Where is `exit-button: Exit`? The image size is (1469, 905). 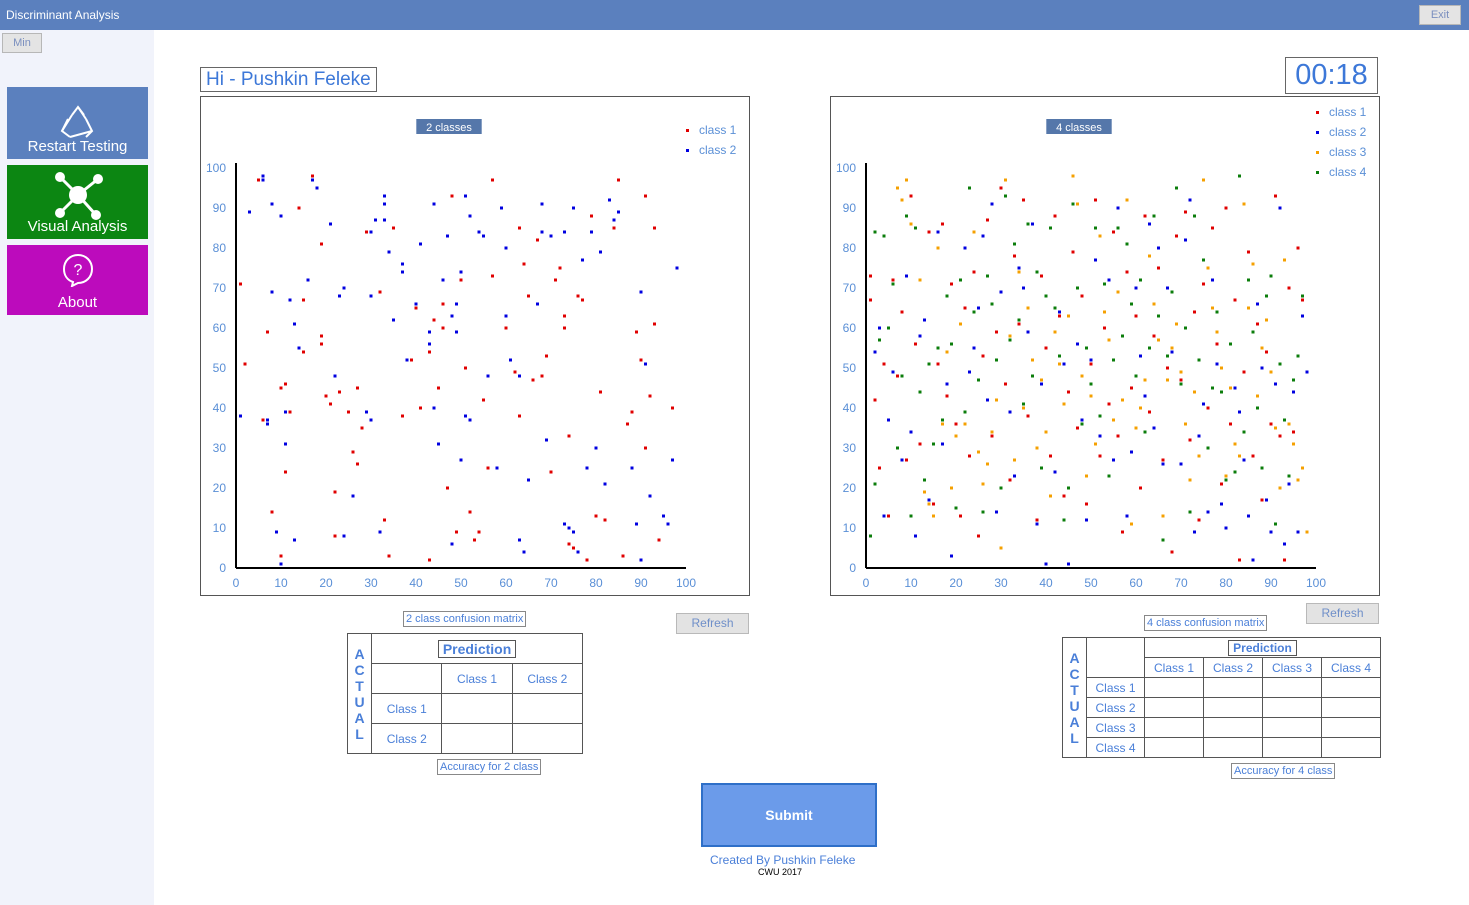
exit-button: Exit is located at coordinates (1440, 15).